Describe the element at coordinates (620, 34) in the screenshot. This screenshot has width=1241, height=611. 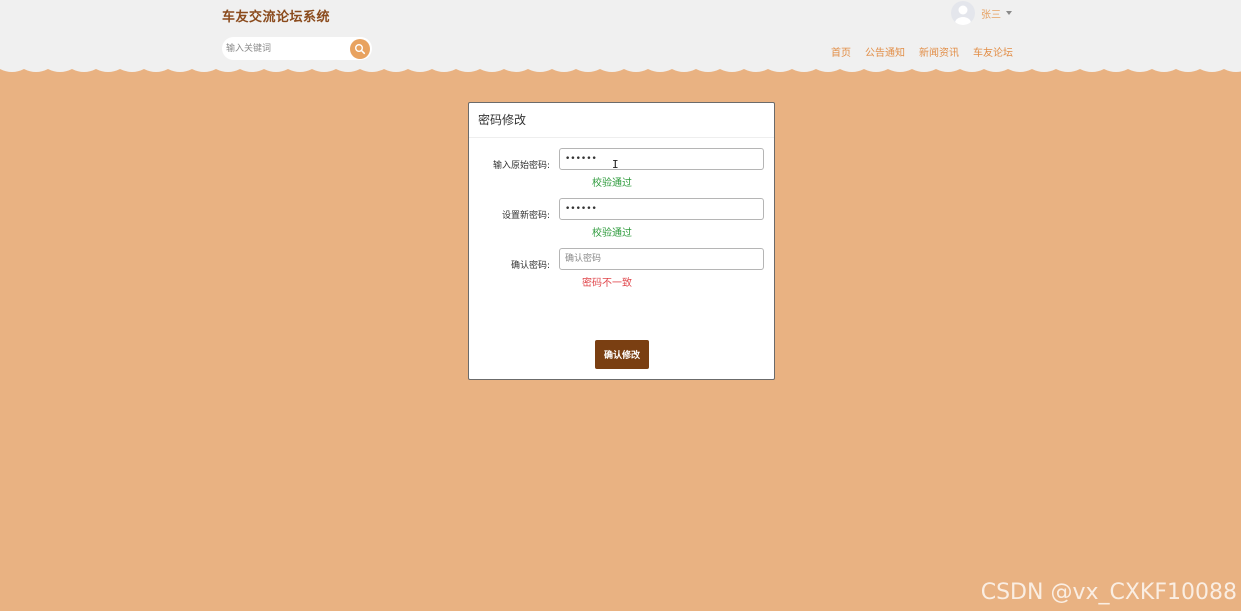
I see `top-header: 车友交流论坛系统 张三 首页 公告通知 新闻资讯 车友论坛` at that location.